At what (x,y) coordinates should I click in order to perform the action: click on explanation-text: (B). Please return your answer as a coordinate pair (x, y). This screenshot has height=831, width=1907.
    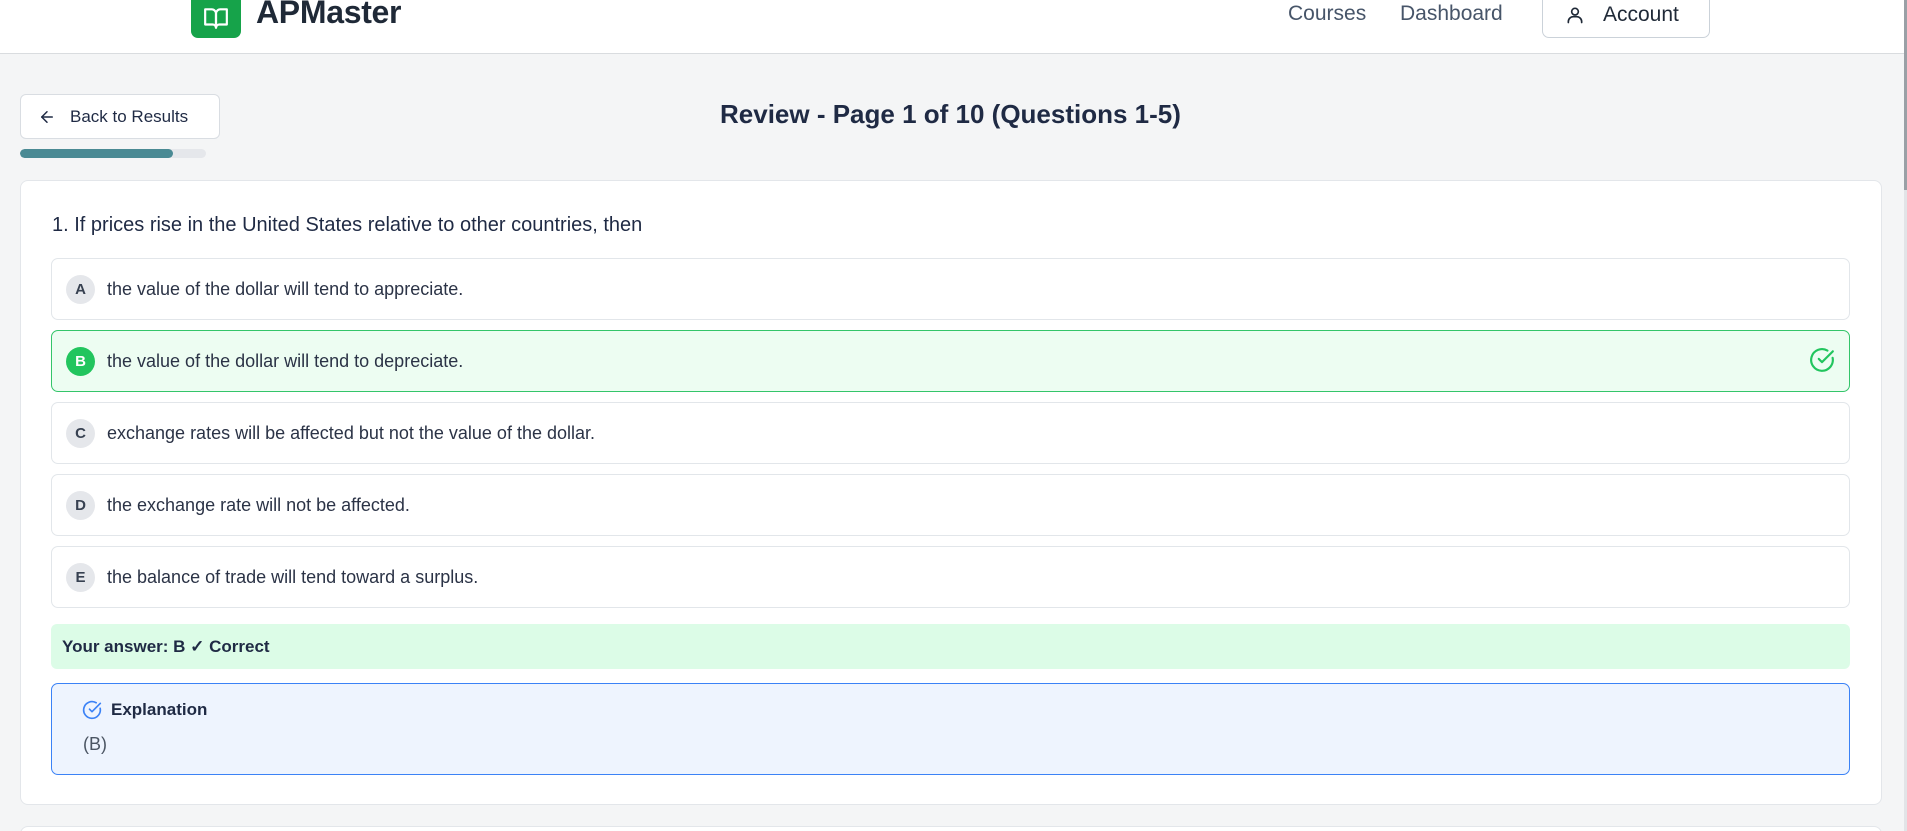
    Looking at the image, I should click on (95, 744).